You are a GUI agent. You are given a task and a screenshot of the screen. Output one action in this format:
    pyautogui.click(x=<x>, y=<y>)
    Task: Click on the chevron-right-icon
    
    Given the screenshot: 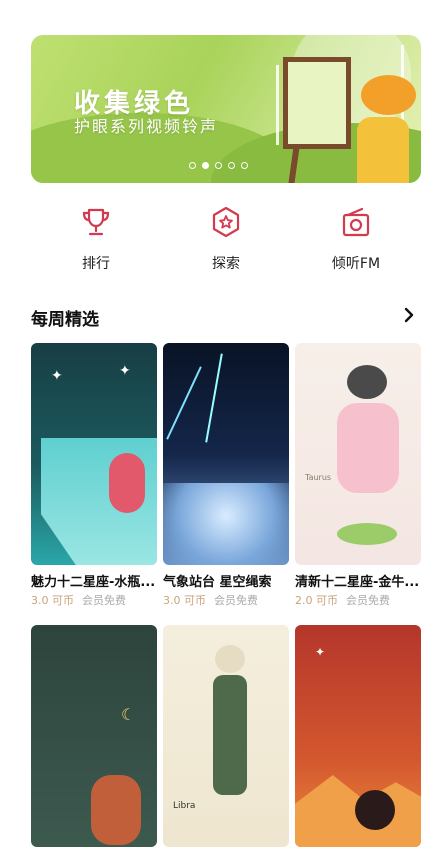 What is the action you would take?
    pyautogui.click(x=409, y=315)
    